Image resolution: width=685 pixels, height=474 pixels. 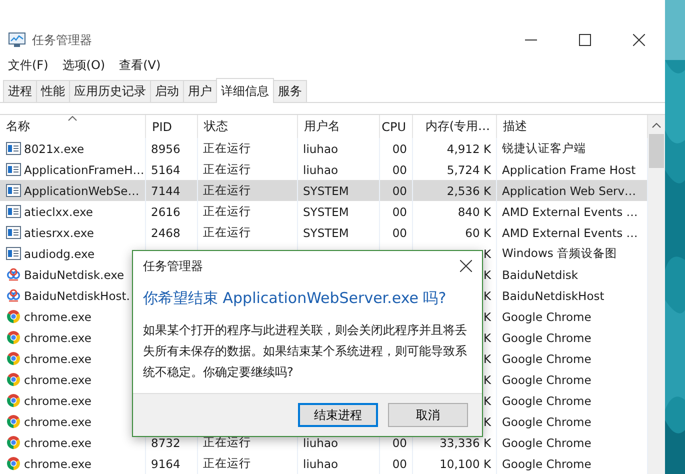 I want to click on scroll-up-icon, so click(x=656, y=125).